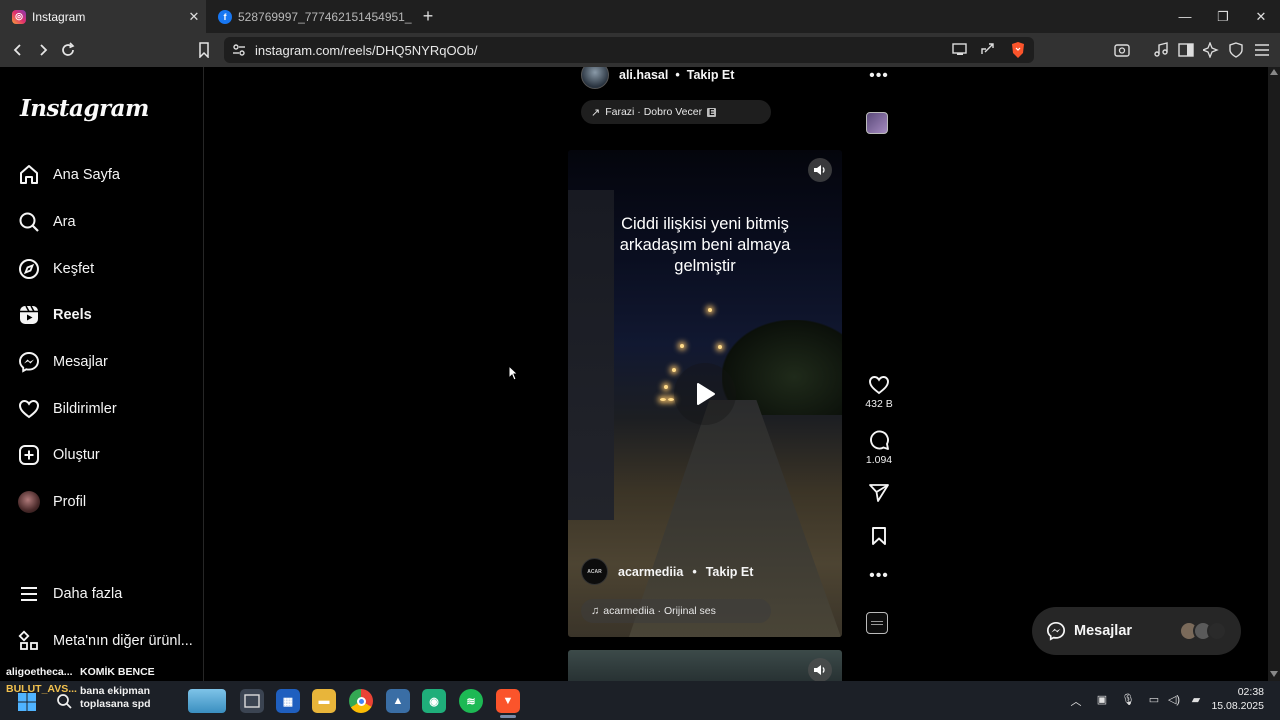 This screenshot has width=1280, height=720. I want to click on sidebar-item-more: Daha fazla, so click(70, 594).